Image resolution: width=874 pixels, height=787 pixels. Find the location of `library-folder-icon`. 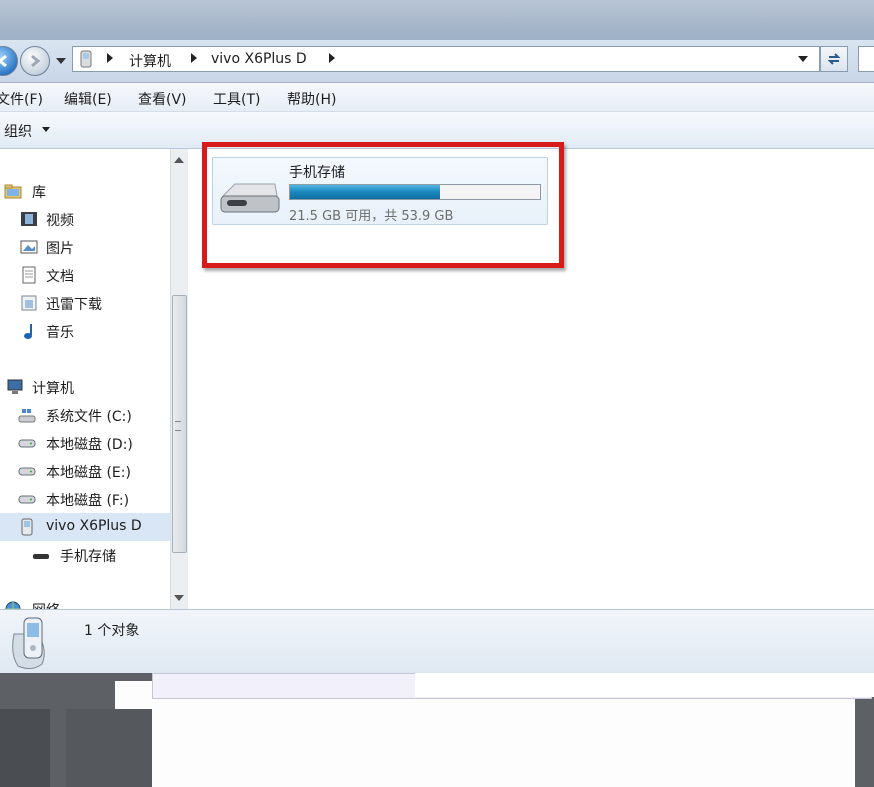

library-folder-icon is located at coordinates (13, 191).